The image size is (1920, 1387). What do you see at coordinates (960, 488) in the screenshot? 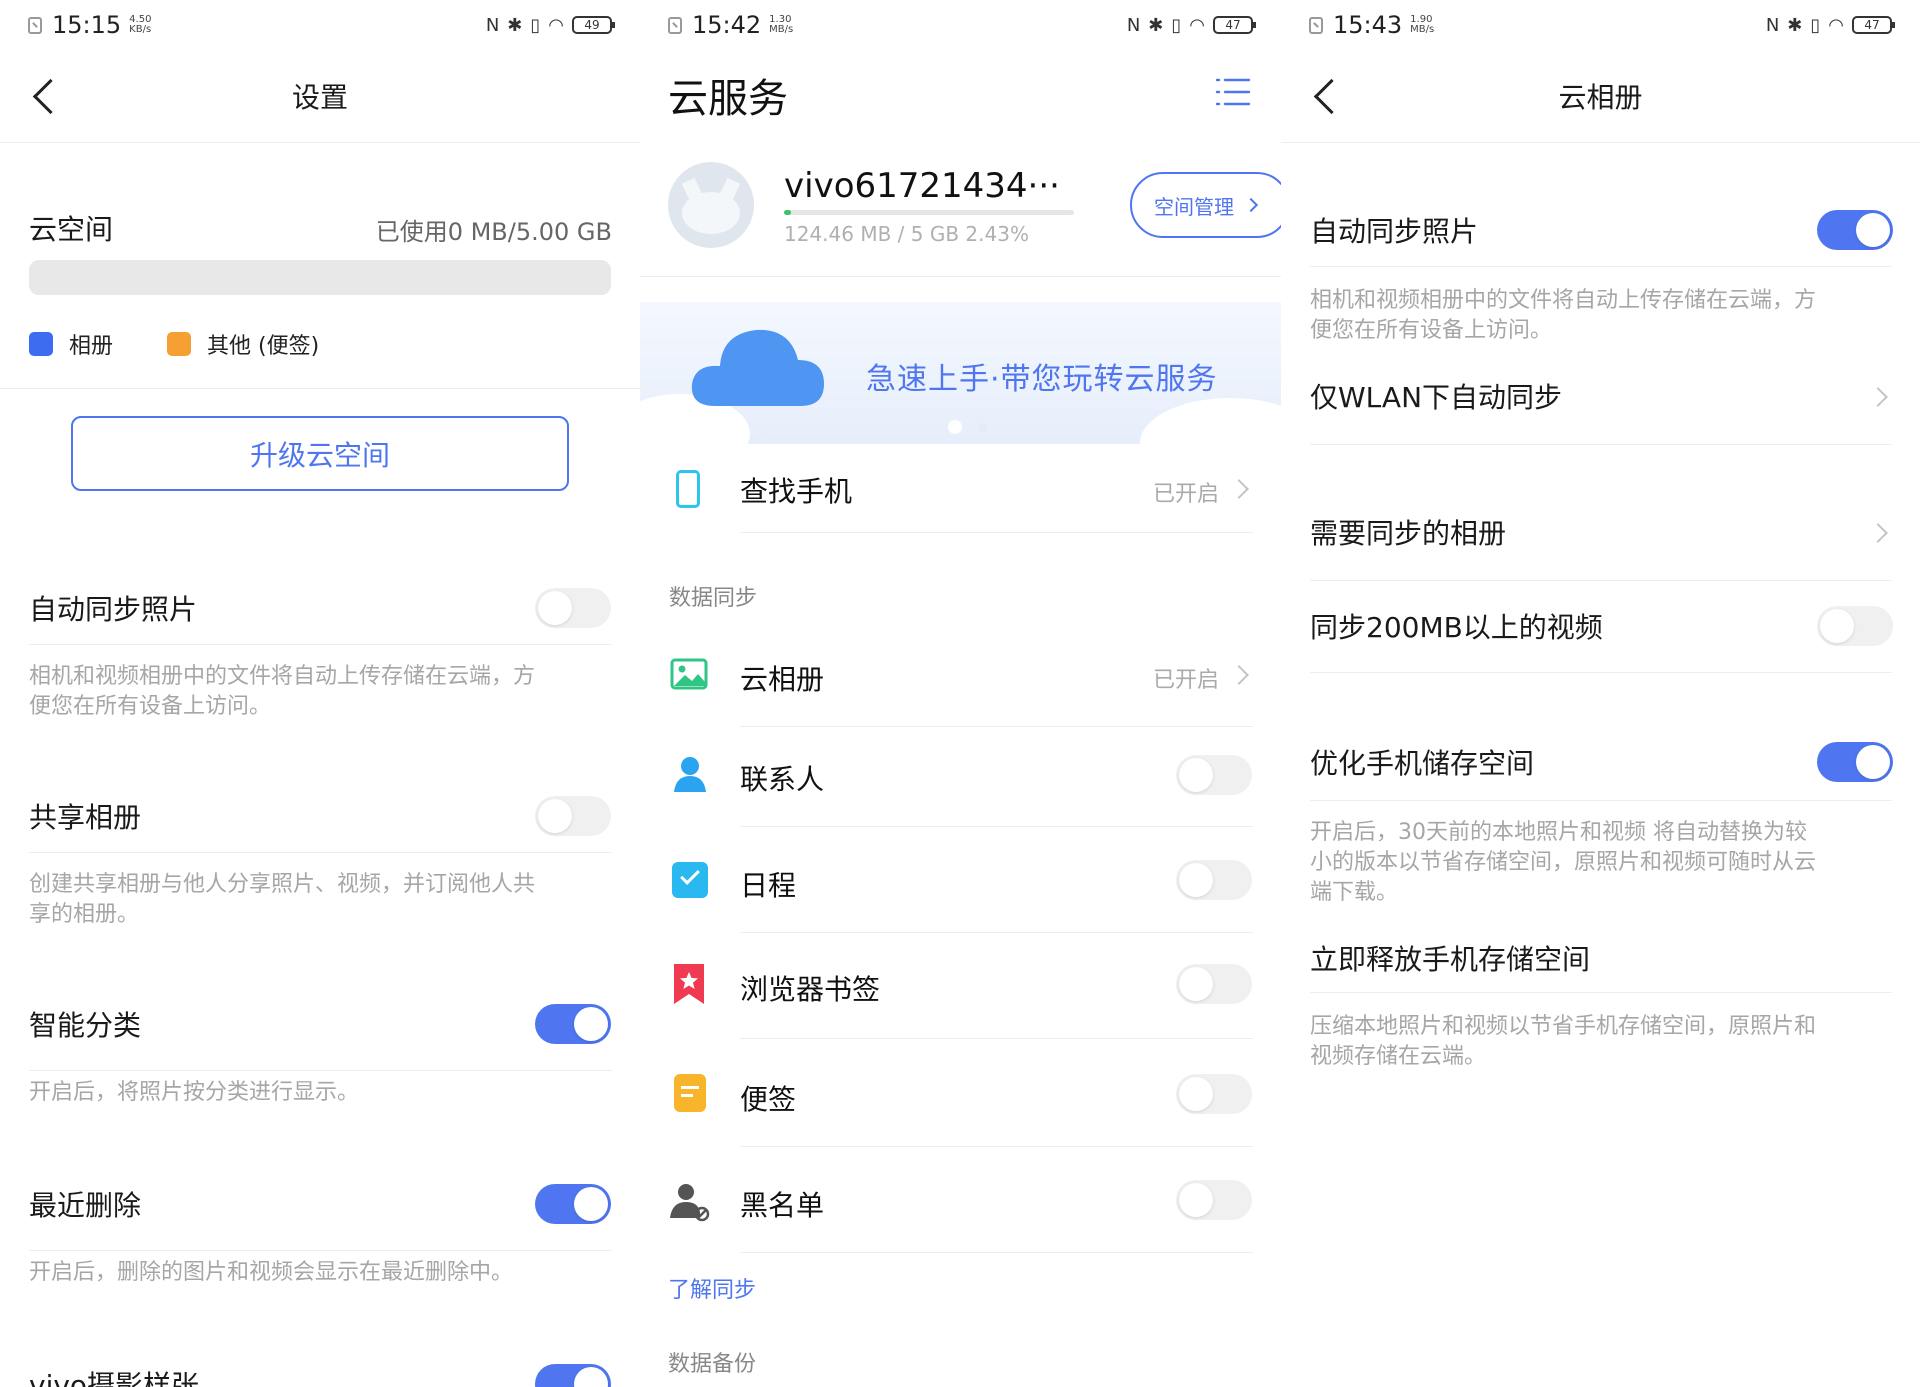
I see `find-phone-row: 查找手机 已开启` at bounding box center [960, 488].